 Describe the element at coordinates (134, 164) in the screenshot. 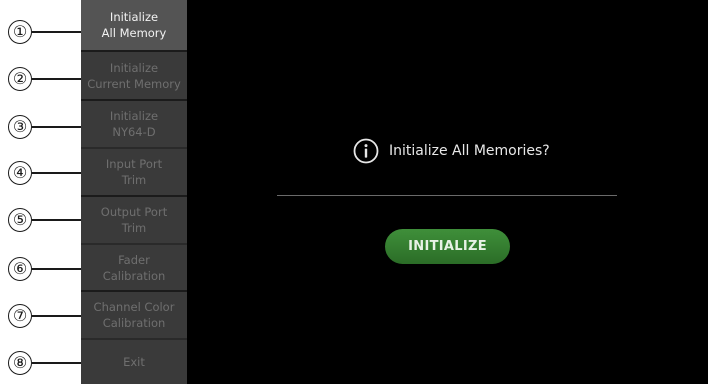

I see `sidebar-item-label-line1: Input Port` at that location.